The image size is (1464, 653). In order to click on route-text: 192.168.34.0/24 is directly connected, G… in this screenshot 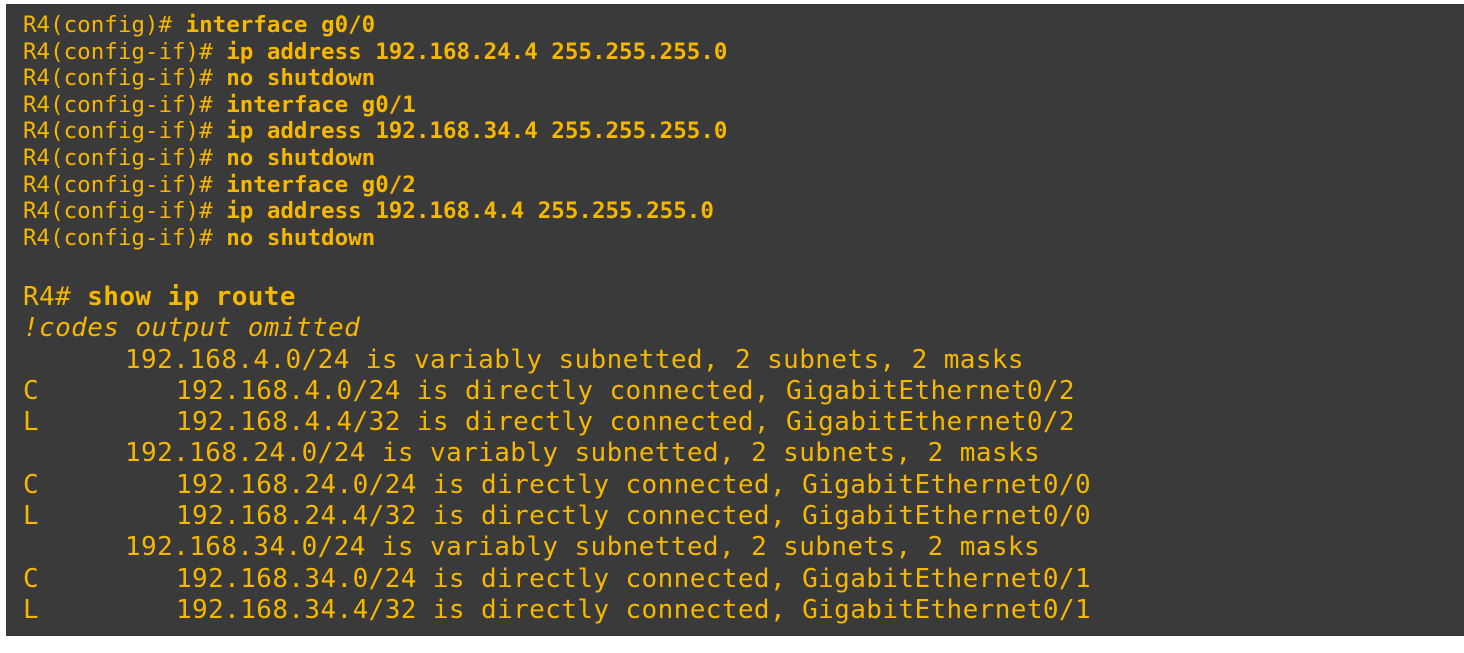, I will do `click(634, 578)`.